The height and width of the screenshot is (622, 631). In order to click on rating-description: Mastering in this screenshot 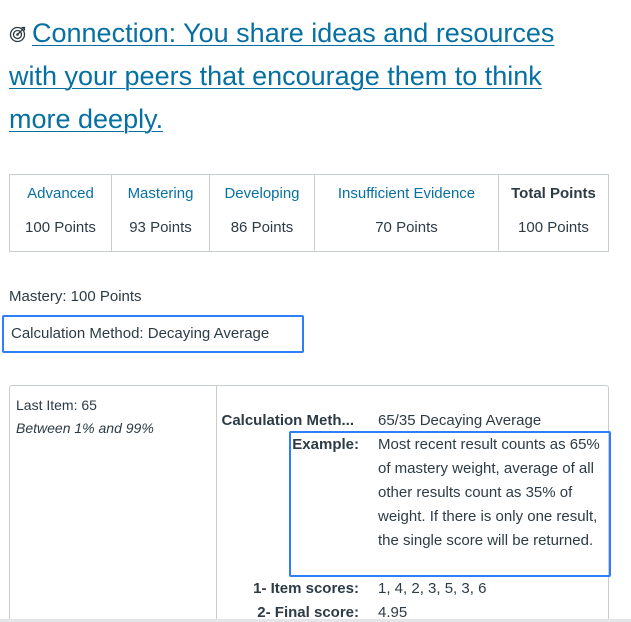, I will do `click(160, 193)`.